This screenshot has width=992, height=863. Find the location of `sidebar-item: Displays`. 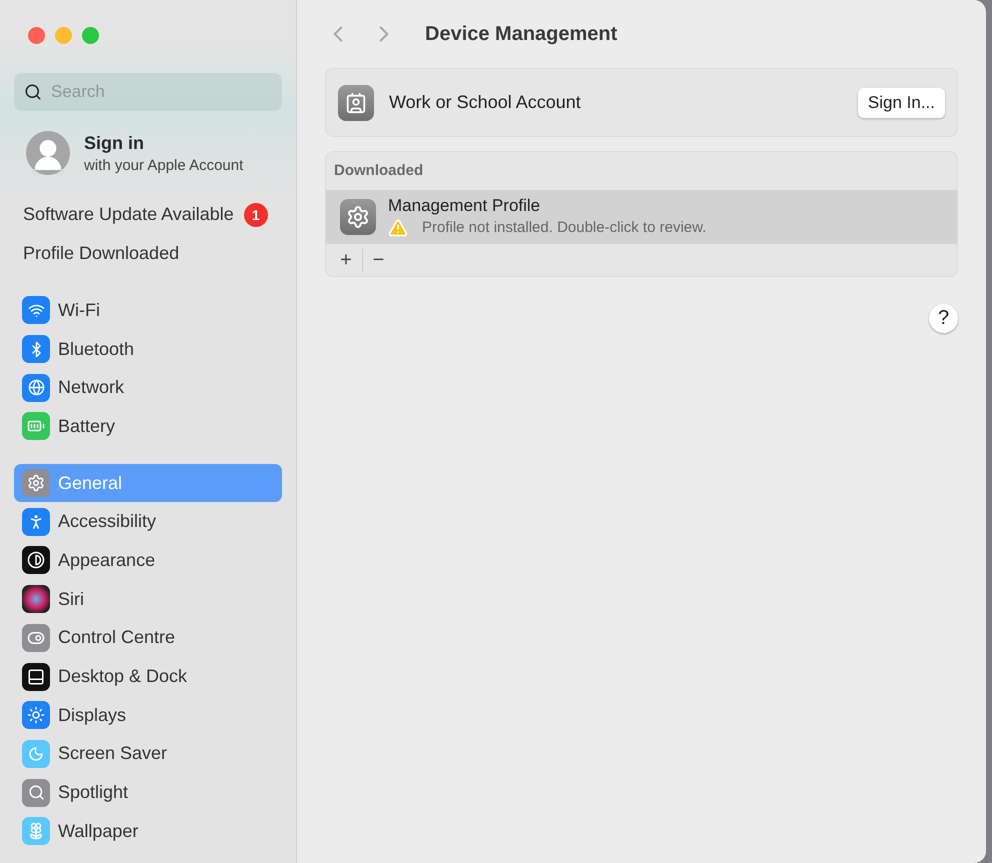

sidebar-item: Displays is located at coordinates (148, 715).